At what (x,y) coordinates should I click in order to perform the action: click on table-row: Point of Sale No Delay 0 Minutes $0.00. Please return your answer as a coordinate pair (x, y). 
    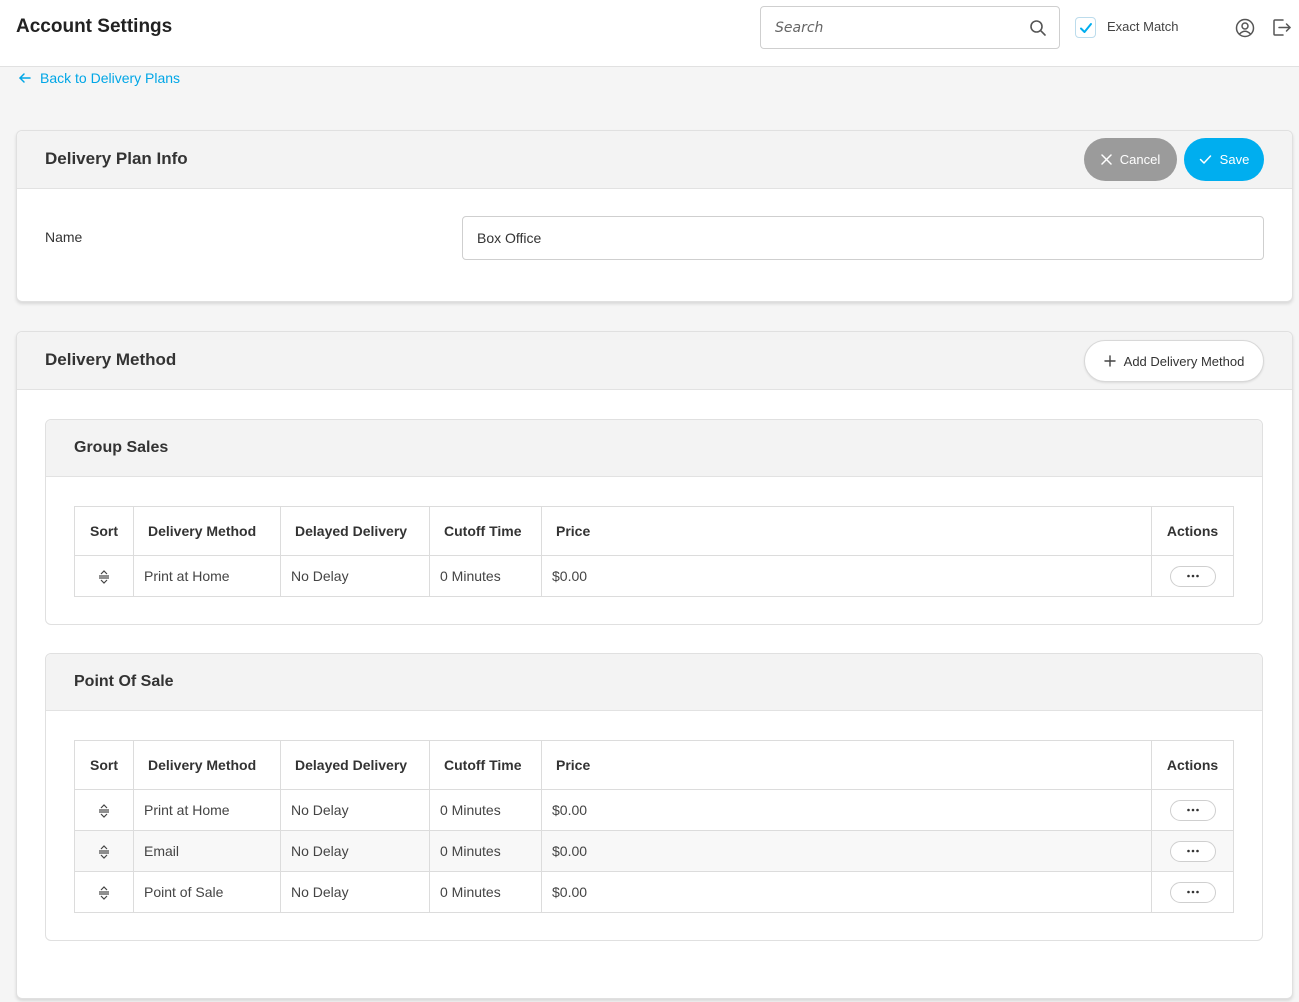
    Looking at the image, I should click on (654, 892).